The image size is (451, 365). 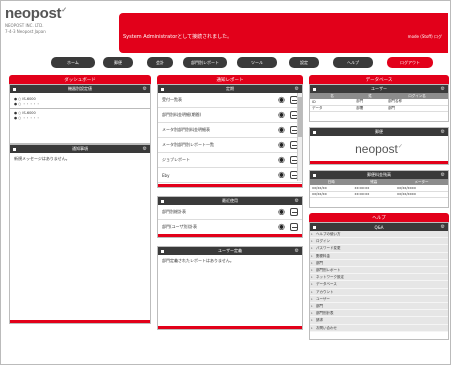 What do you see at coordinates (64, 10) in the screenshot?
I see `logo-mark-icon: ✓` at bounding box center [64, 10].